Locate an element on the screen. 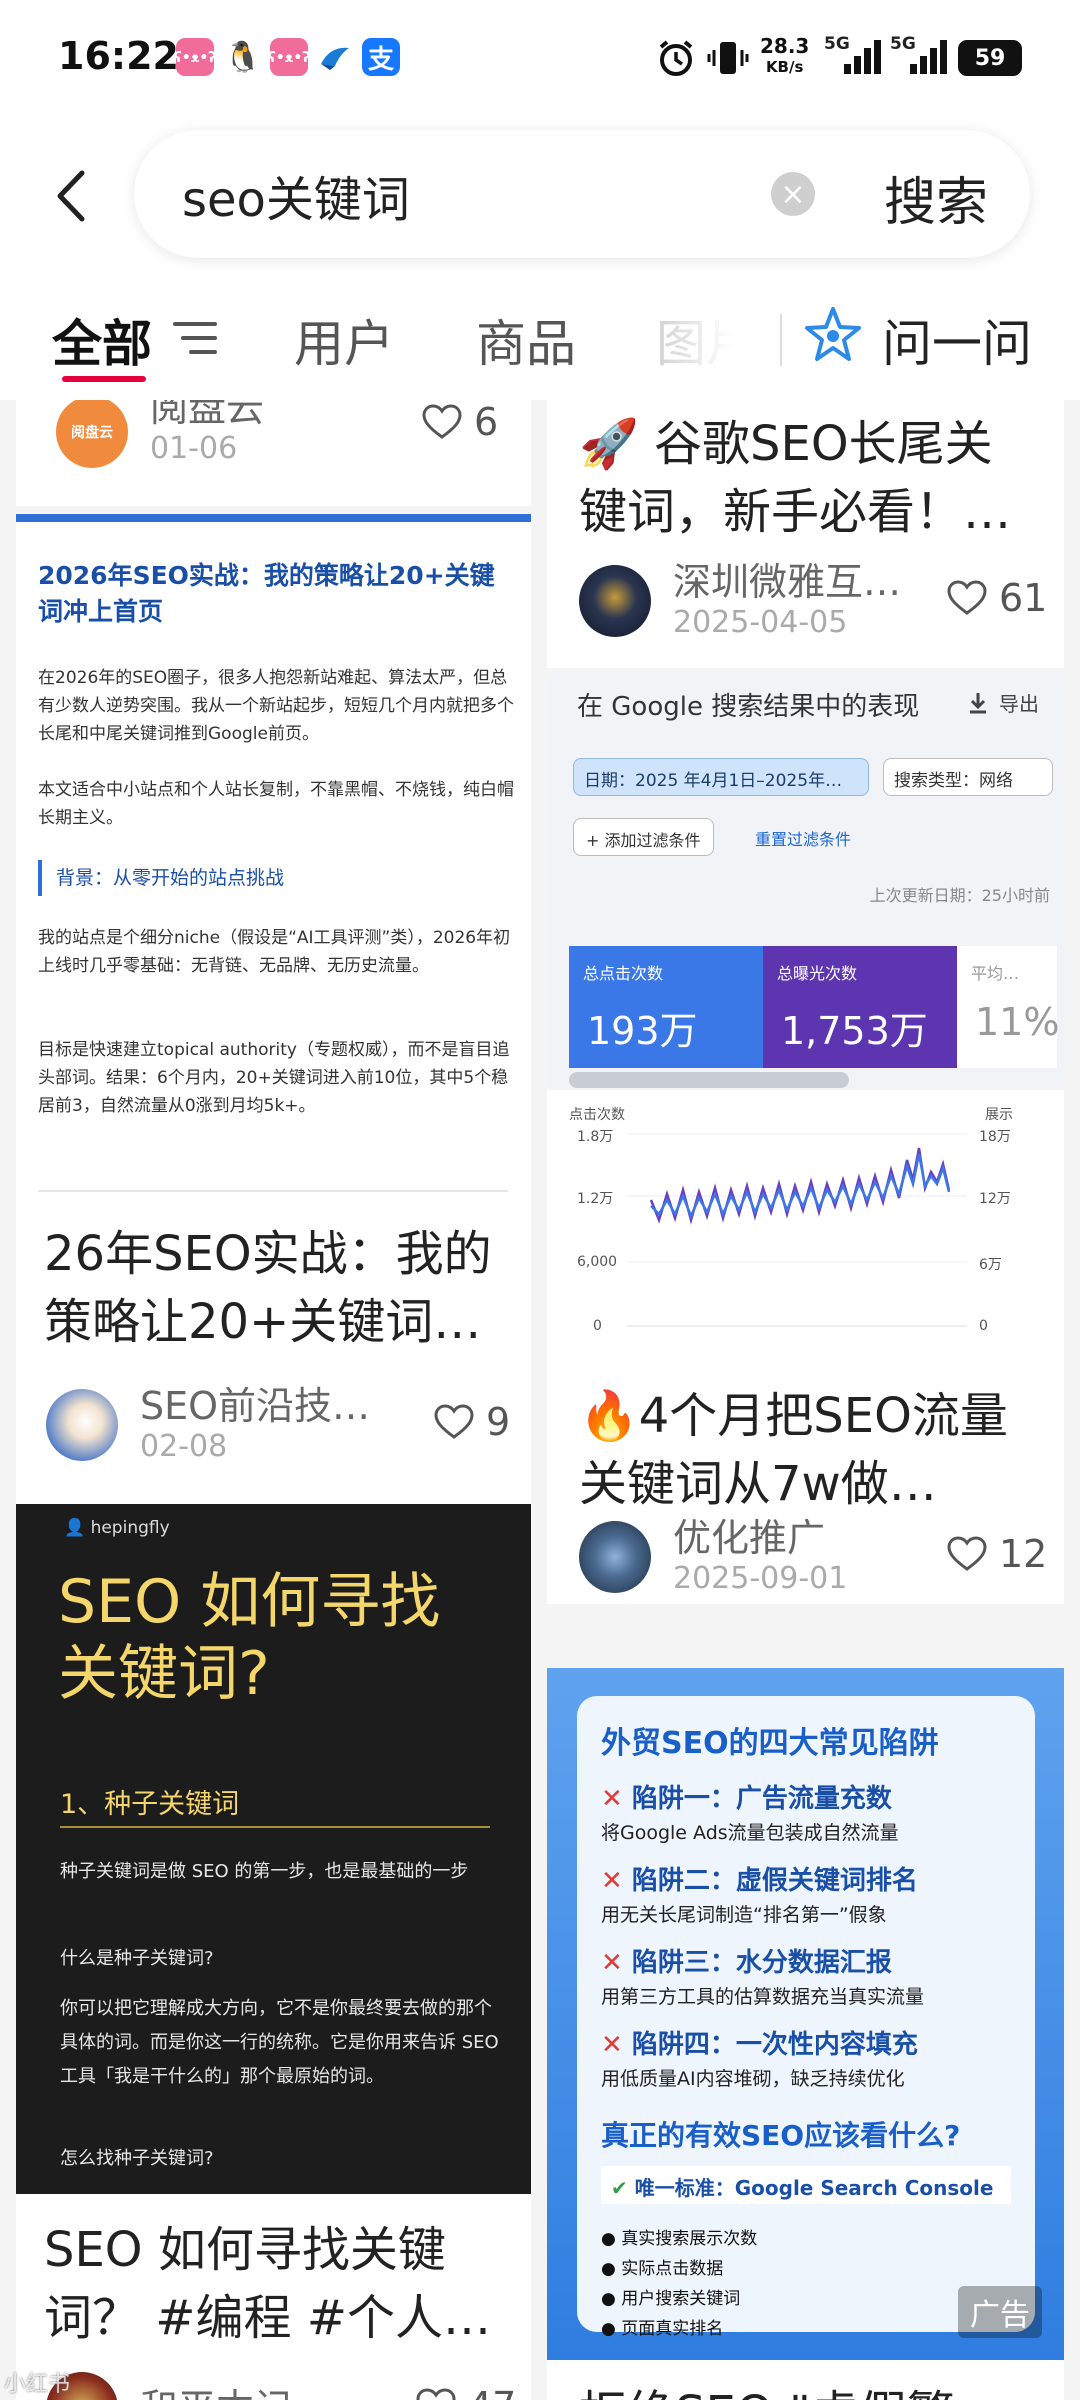  tab-users: 用户 is located at coordinates (344, 340).